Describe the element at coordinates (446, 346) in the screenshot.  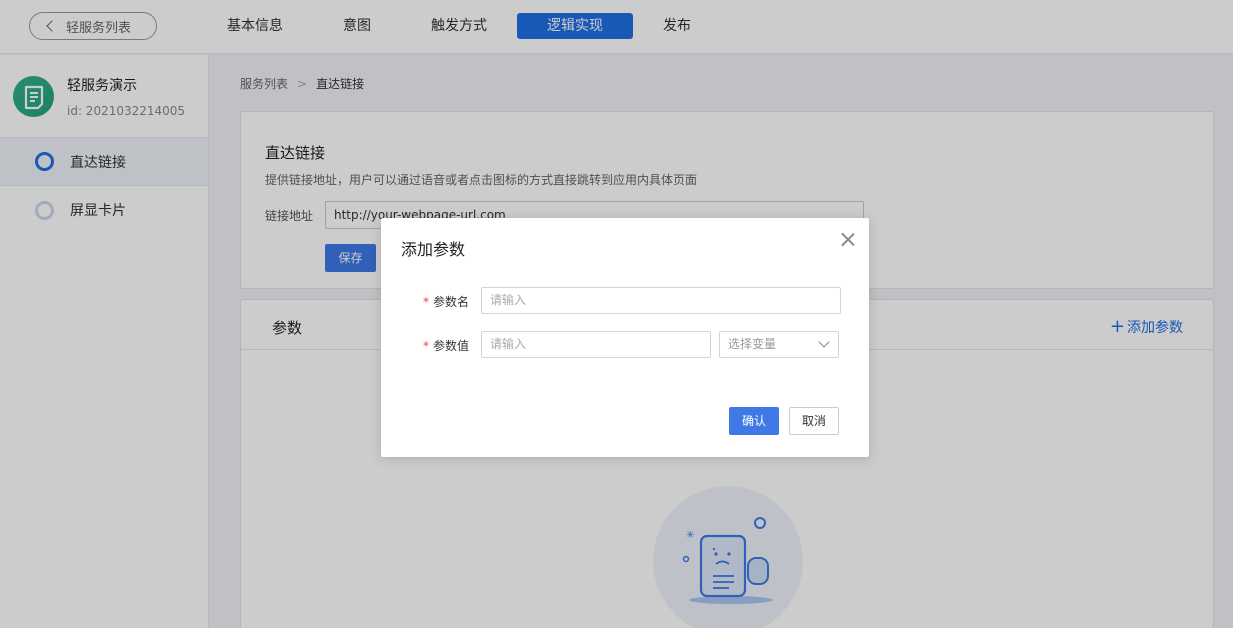
I see `param-value-label: * 参数值` at that location.